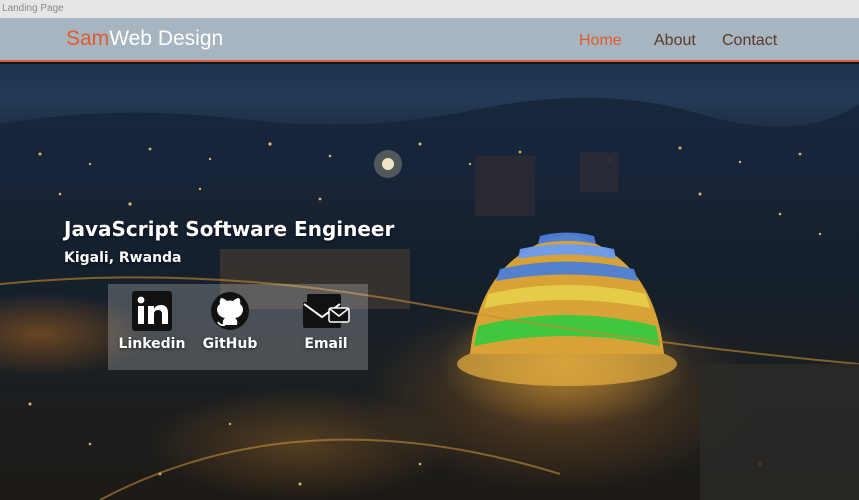 The height and width of the screenshot is (500, 859). What do you see at coordinates (166, 38) in the screenshot?
I see `brand-rest: Web Design` at bounding box center [166, 38].